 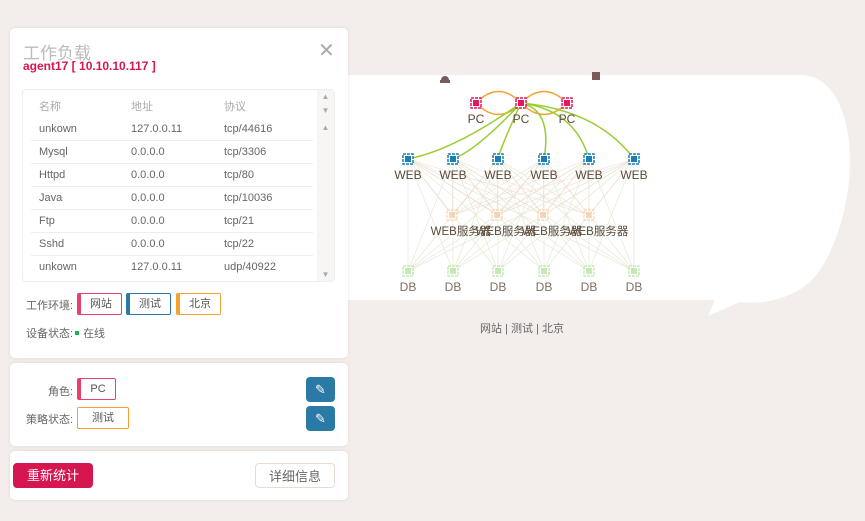 What do you see at coordinates (53, 152) in the screenshot?
I see `cell-name: Mysql` at bounding box center [53, 152].